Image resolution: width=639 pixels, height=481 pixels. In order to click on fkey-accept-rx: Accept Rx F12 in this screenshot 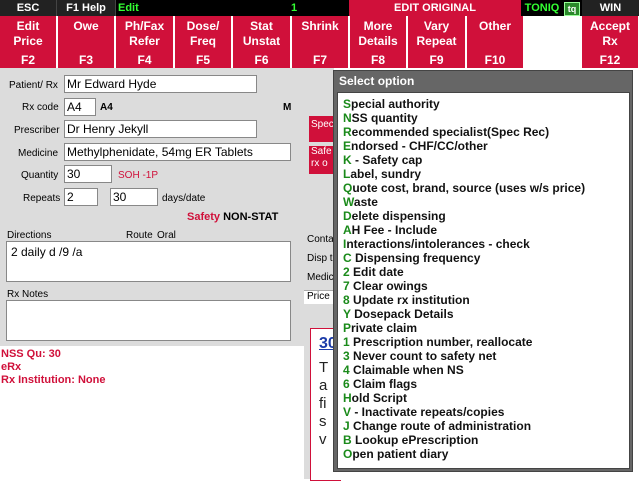, I will do `click(610, 42)`.